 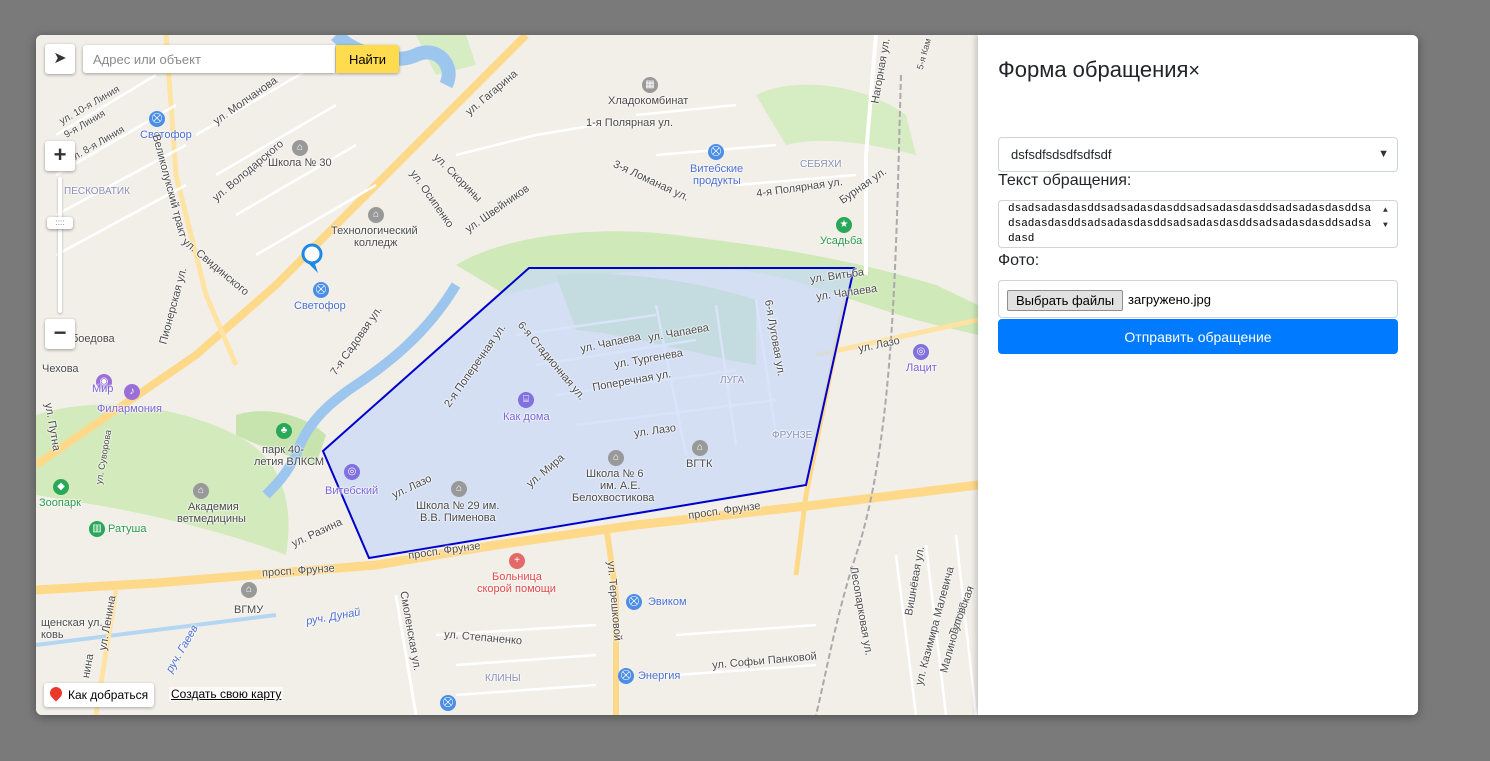 What do you see at coordinates (613, 498) in the screenshot?
I see `map-label: Белохвостикова` at bounding box center [613, 498].